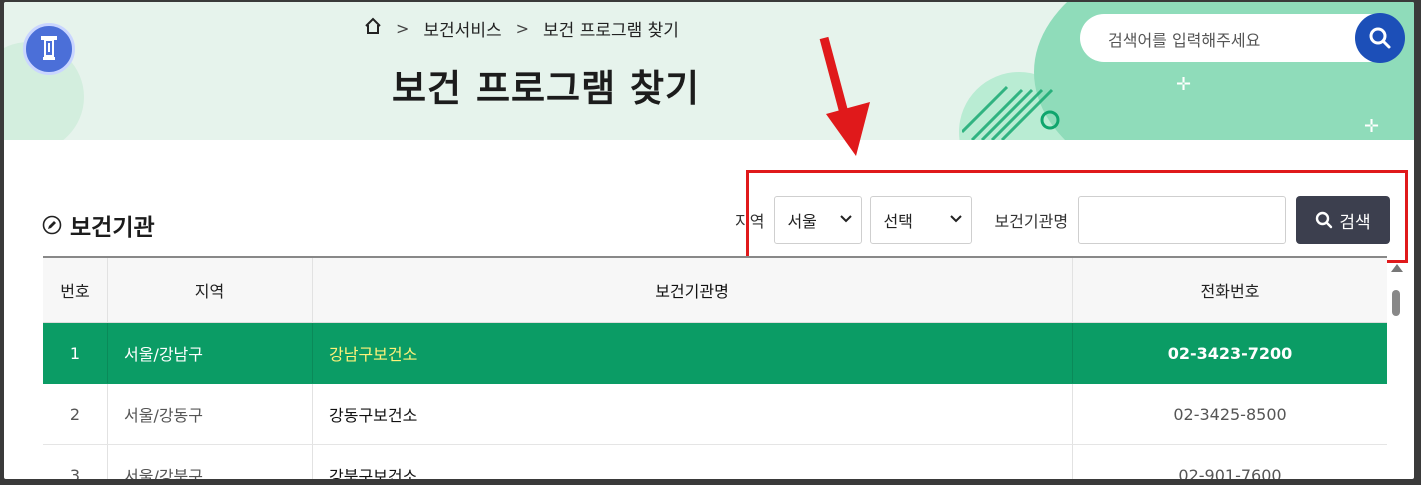 This screenshot has height=485, width=1421. Describe the element at coordinates (1397, 268) in the screenshot. I see `scroll-up-arrow-icon` at that location.